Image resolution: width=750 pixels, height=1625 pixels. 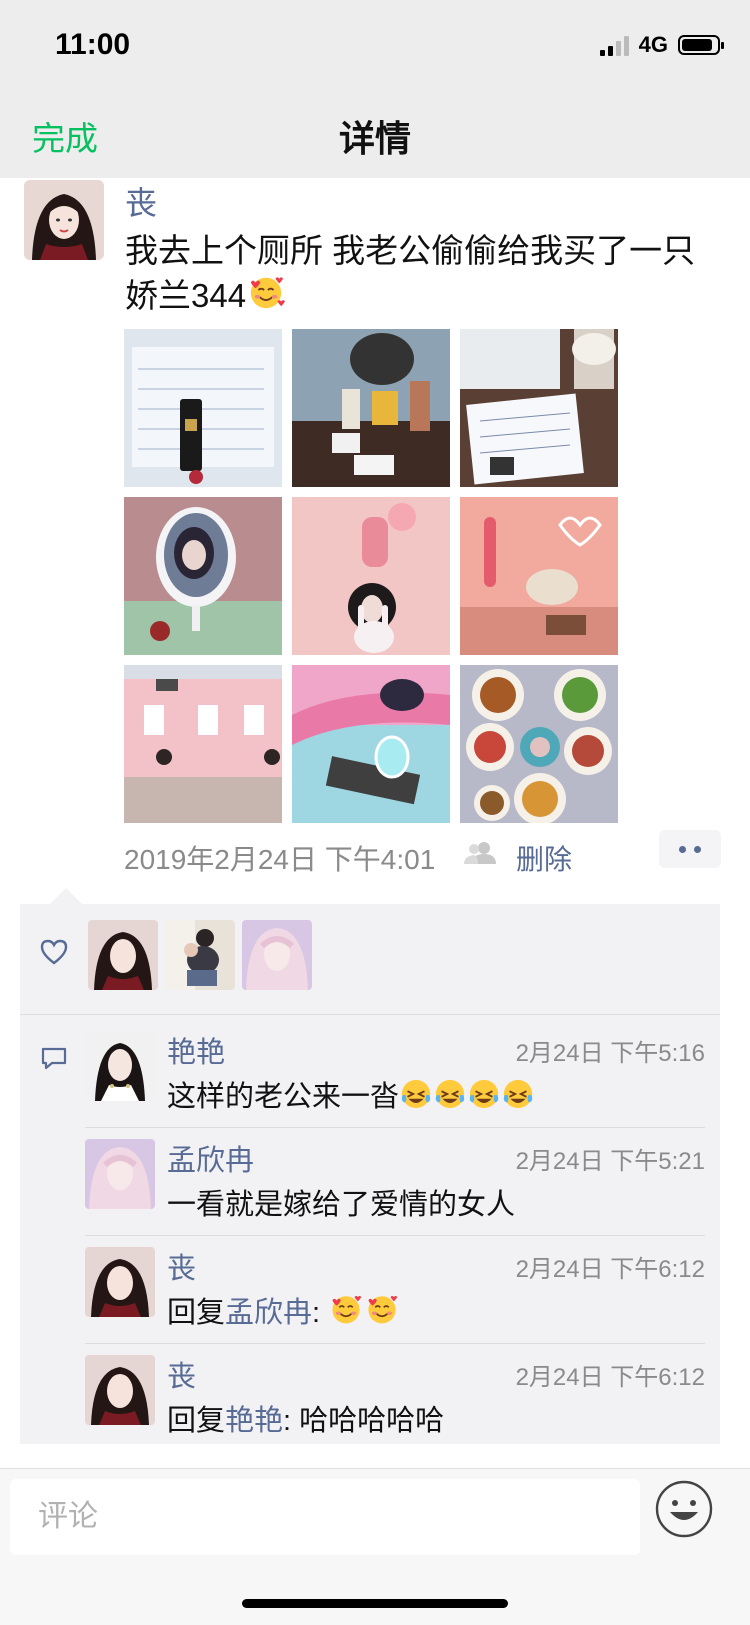 I want to click on comment-item: 丧 2月24日 下午6:12 回复孟欣冉:, so click(x=395, y=1295).